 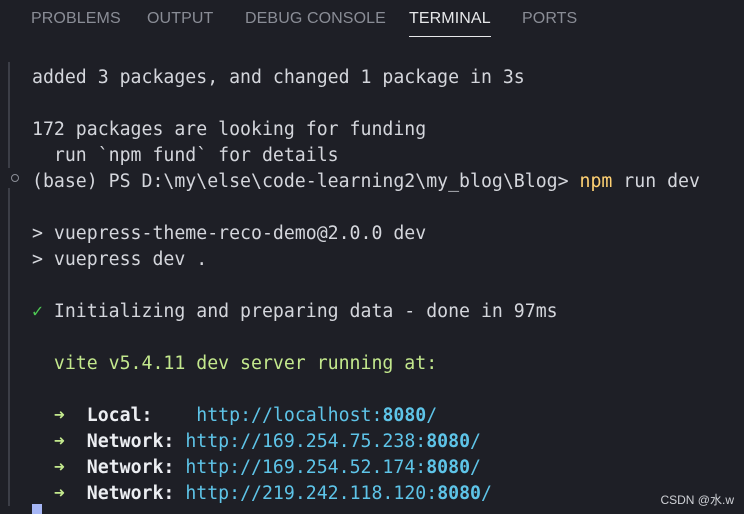 What do you see at coordinates (37, 311) in the screenshot?
I see `checkmark-icon: ✓` at bounding box center [37, 311].